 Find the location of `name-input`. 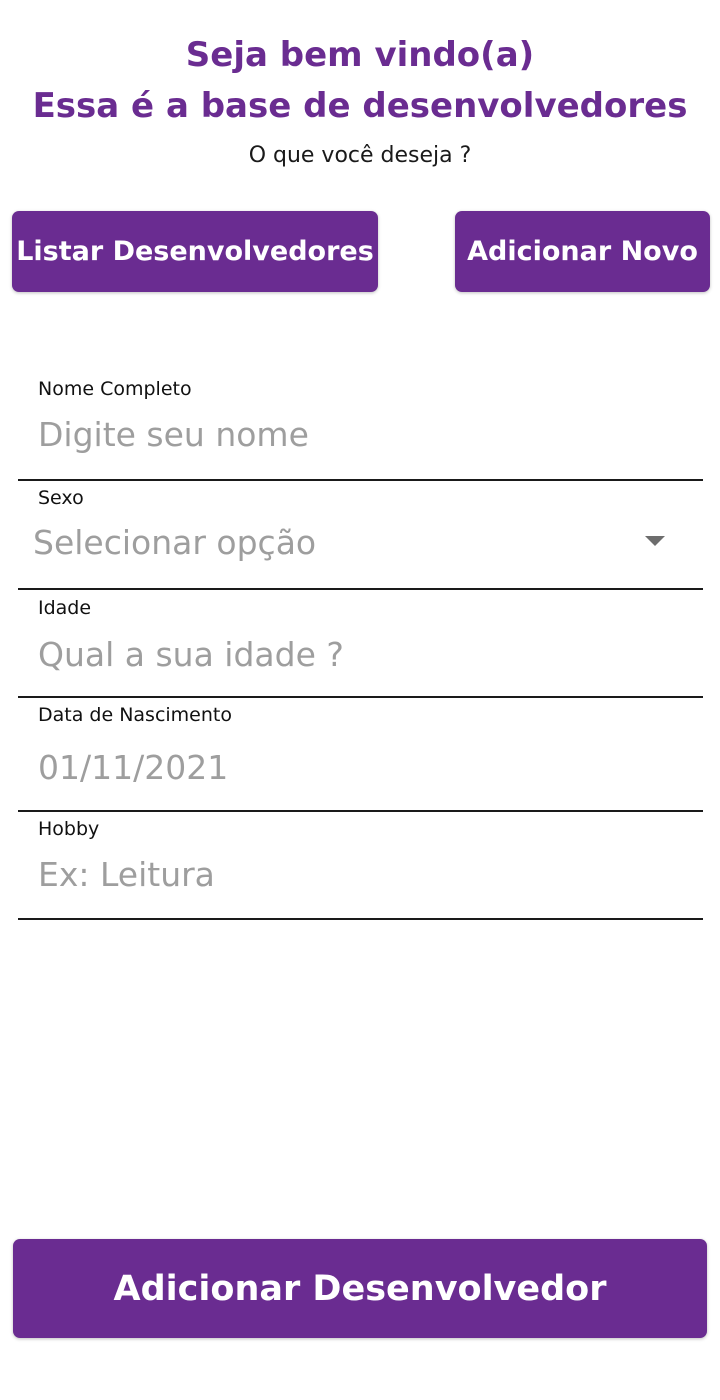

name-input is located at coordinates (348, 434).